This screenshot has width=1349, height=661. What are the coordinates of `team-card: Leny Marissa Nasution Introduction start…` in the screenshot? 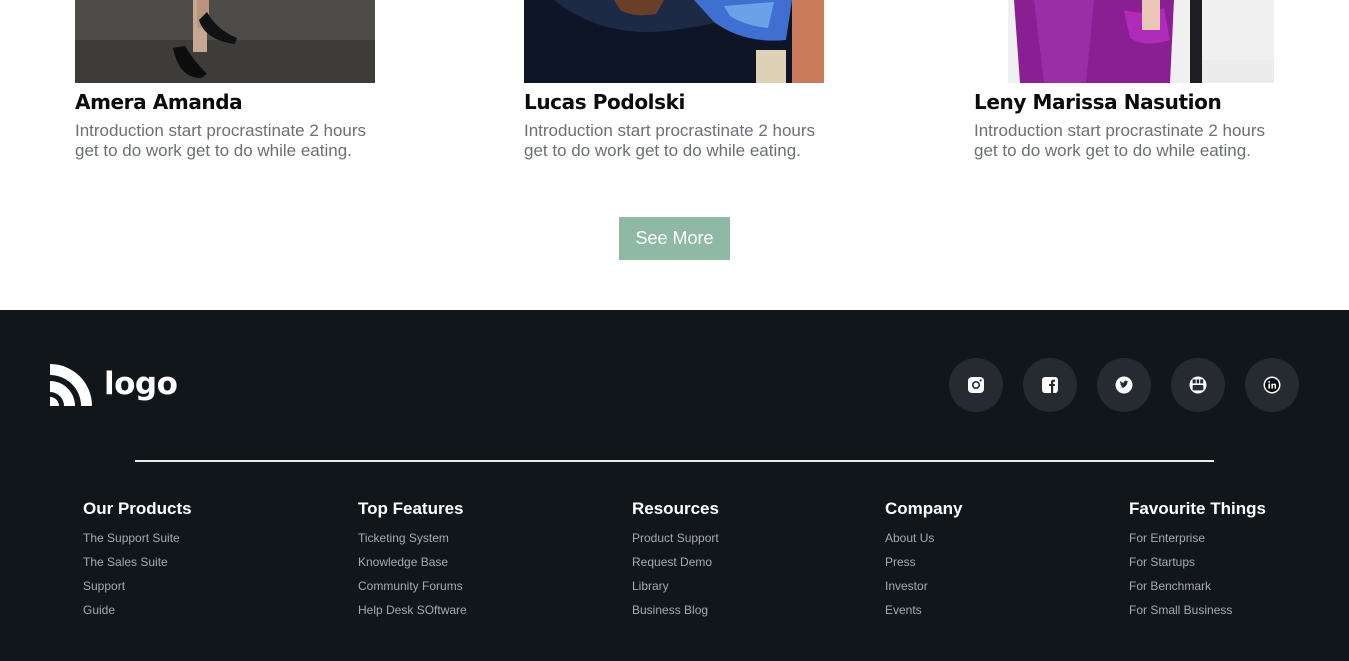 It's located at (1124, 80).